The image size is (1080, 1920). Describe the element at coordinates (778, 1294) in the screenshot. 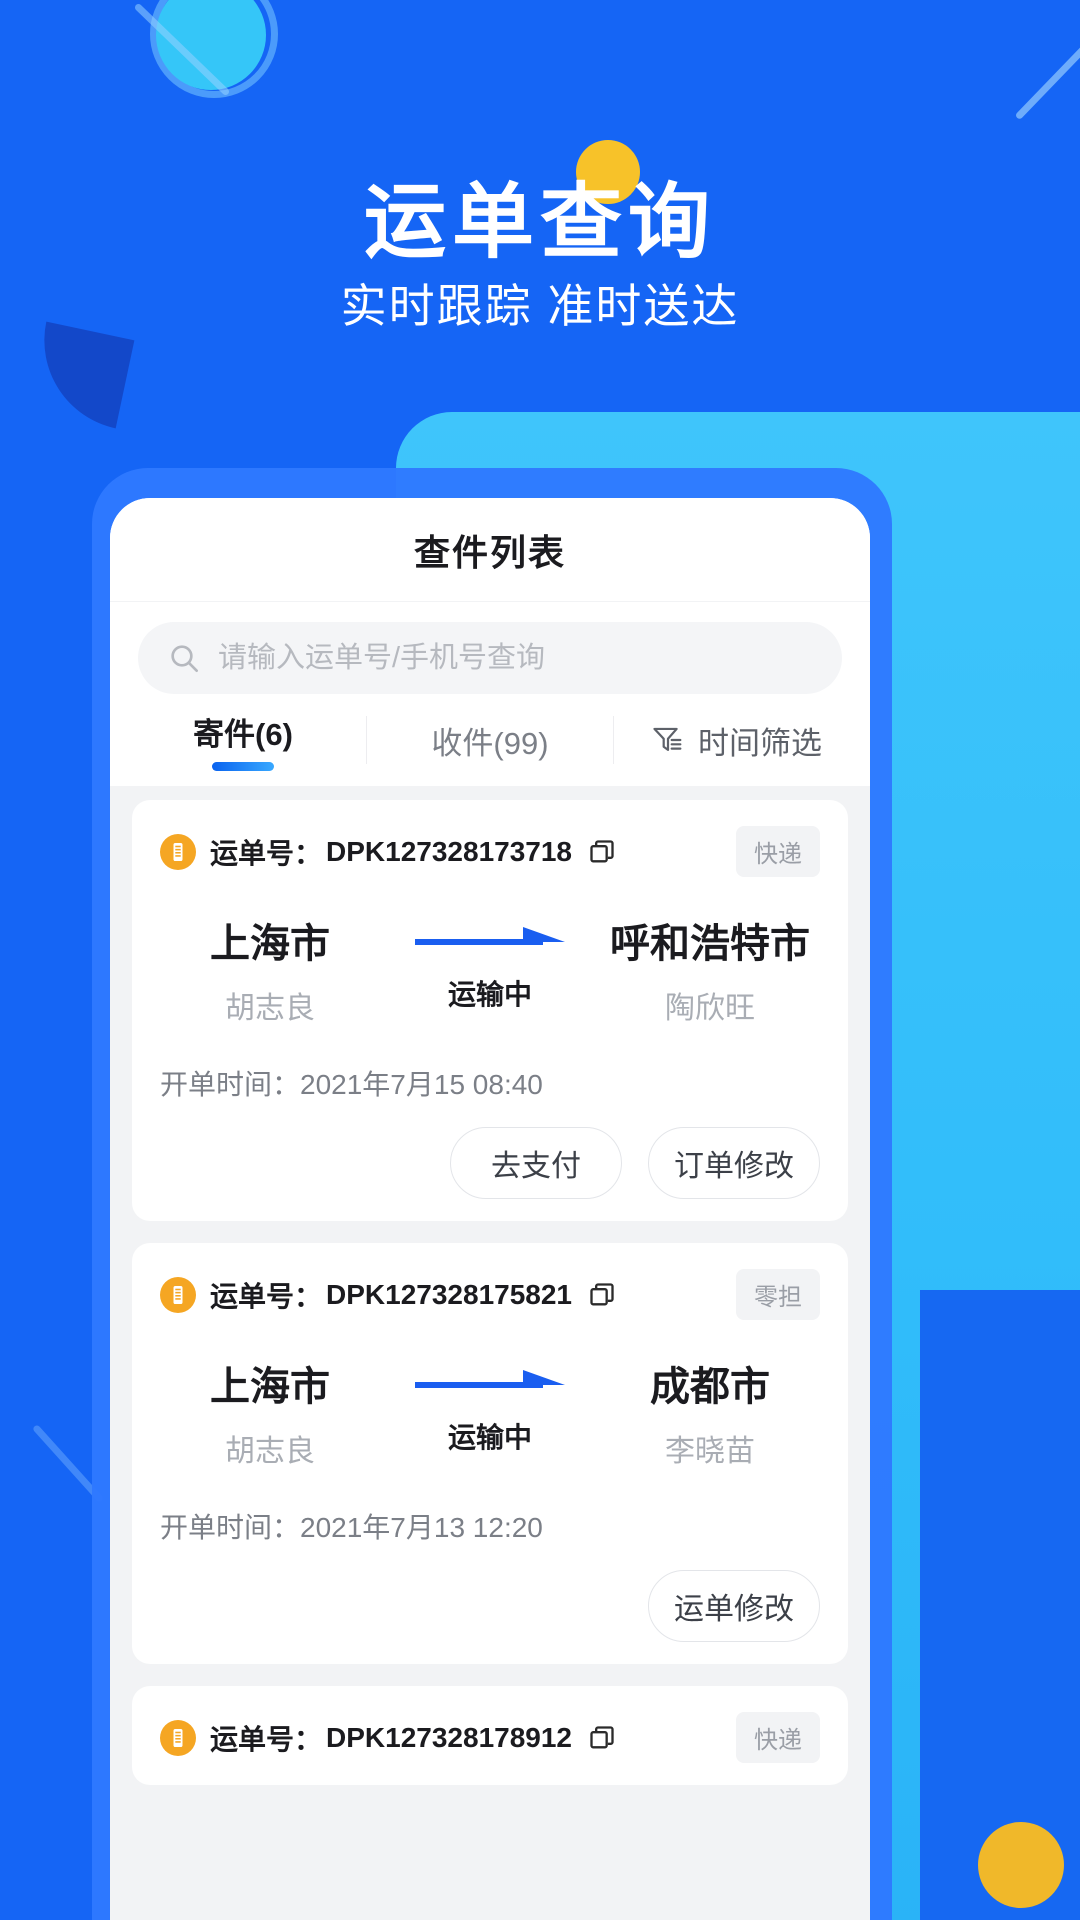

I see `order-type-badge: 零担` at that location.